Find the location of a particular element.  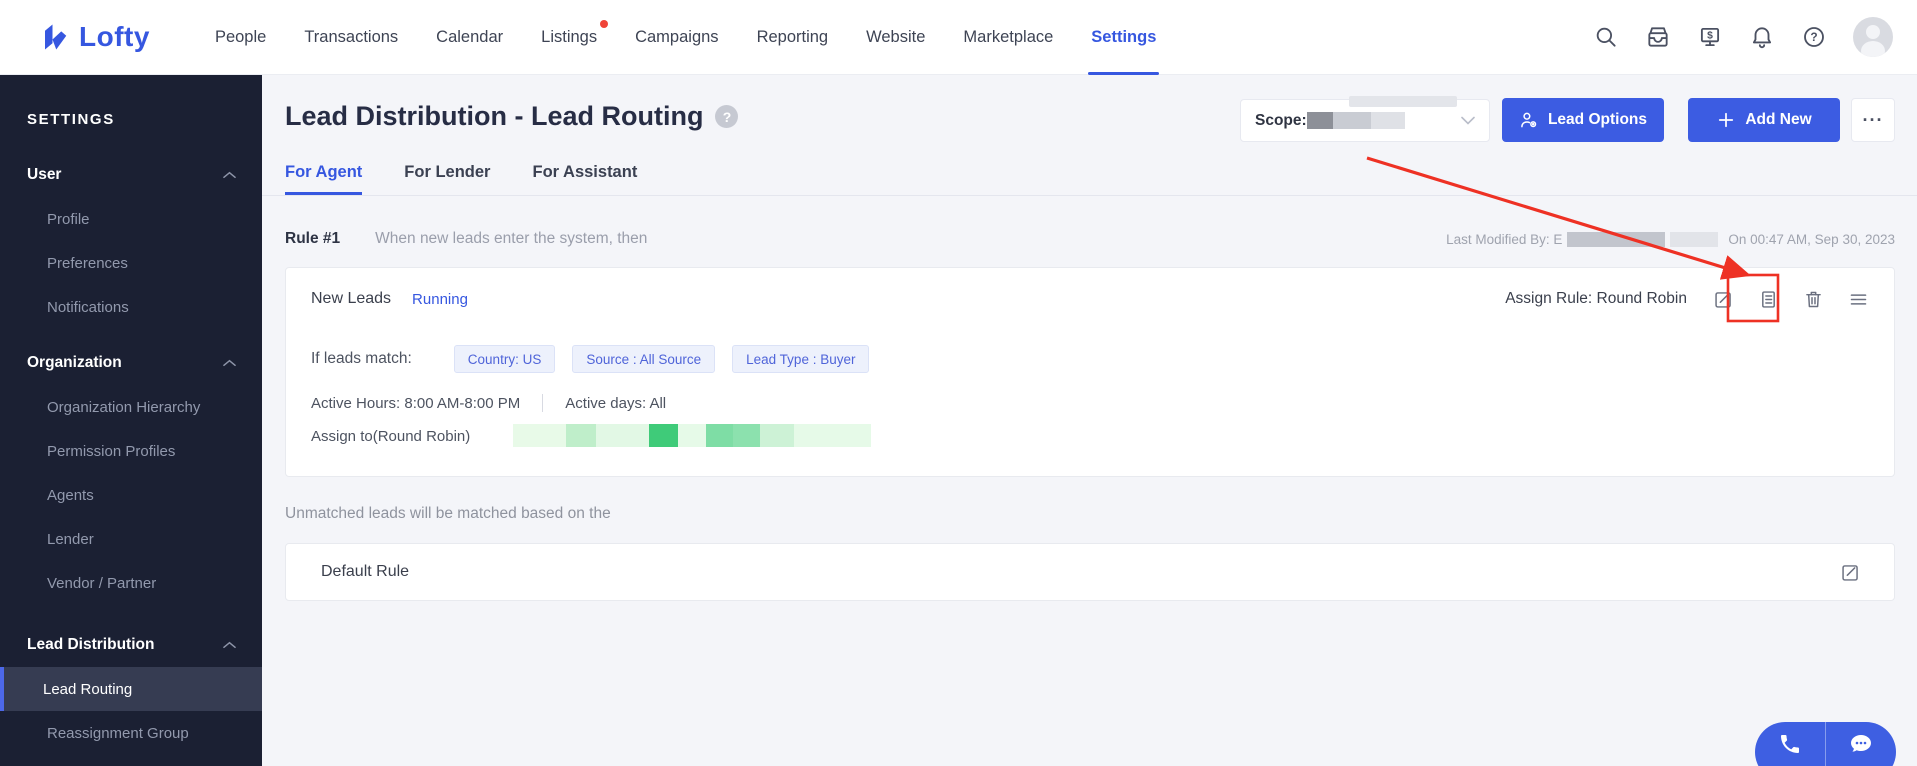

sidebar-section-organization: Organization is located at coordinates (131, 363).